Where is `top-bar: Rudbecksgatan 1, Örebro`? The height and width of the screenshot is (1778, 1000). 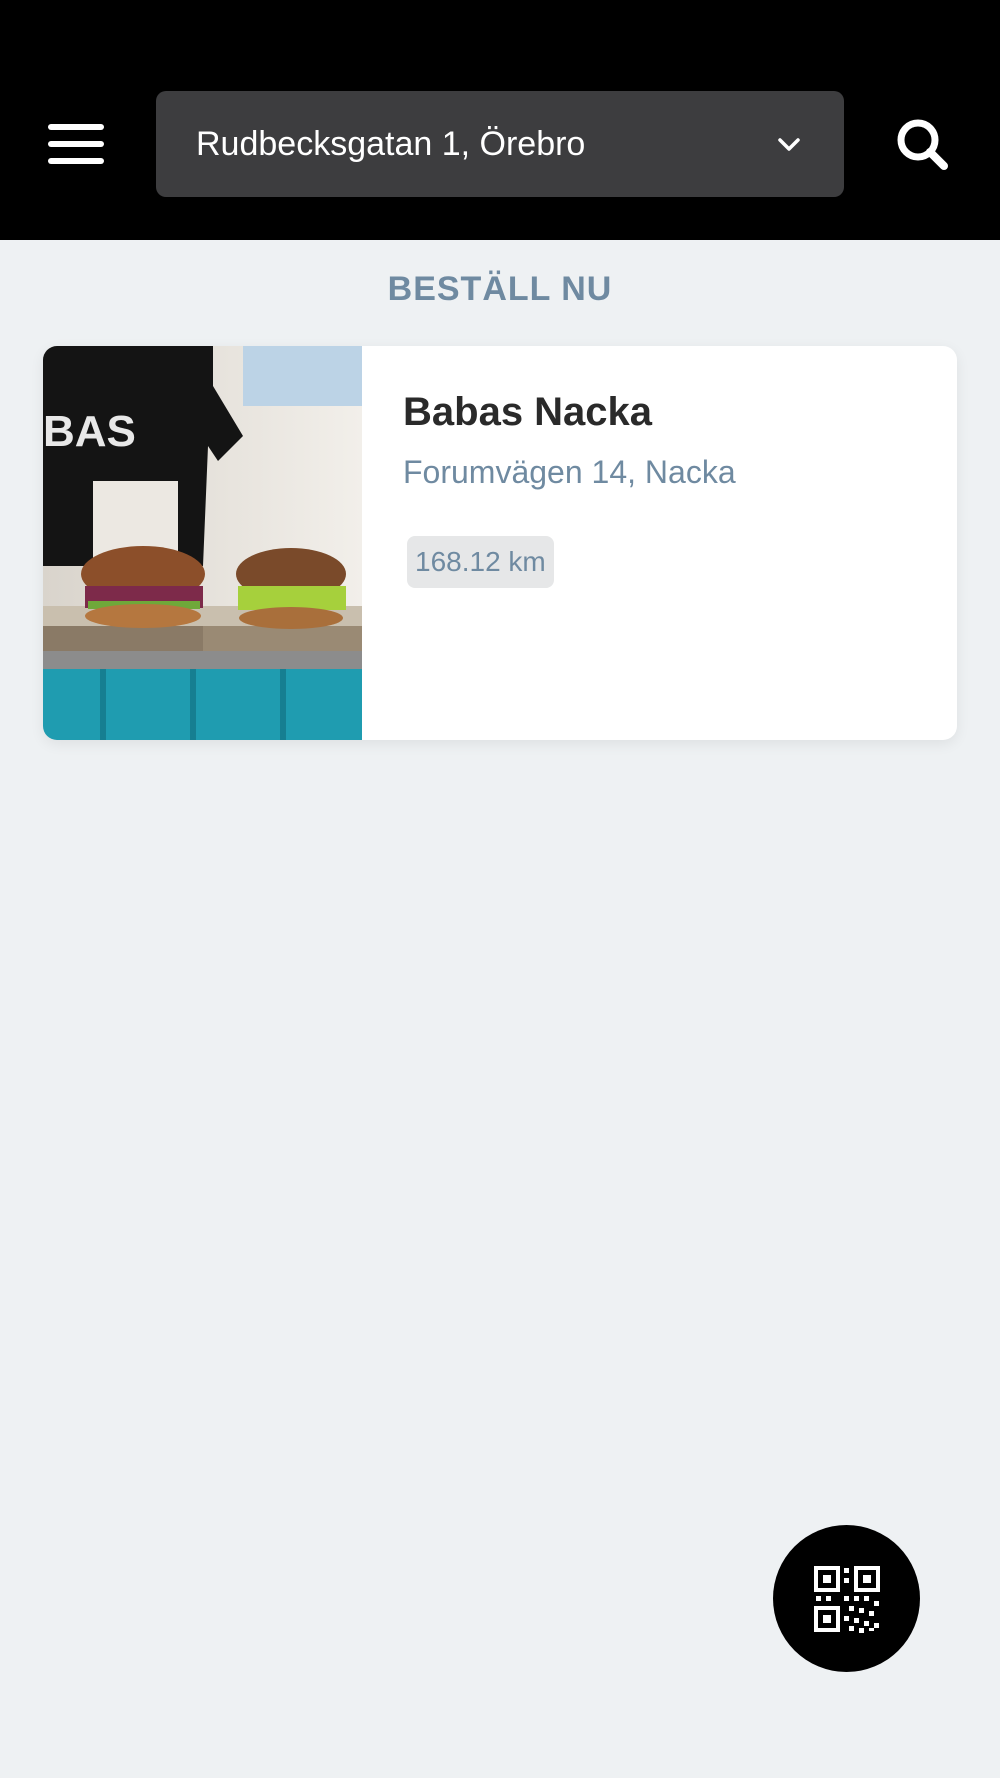
top-bar: Rudbecksgatan 1, Örebro is located at coordinates (500, 120).